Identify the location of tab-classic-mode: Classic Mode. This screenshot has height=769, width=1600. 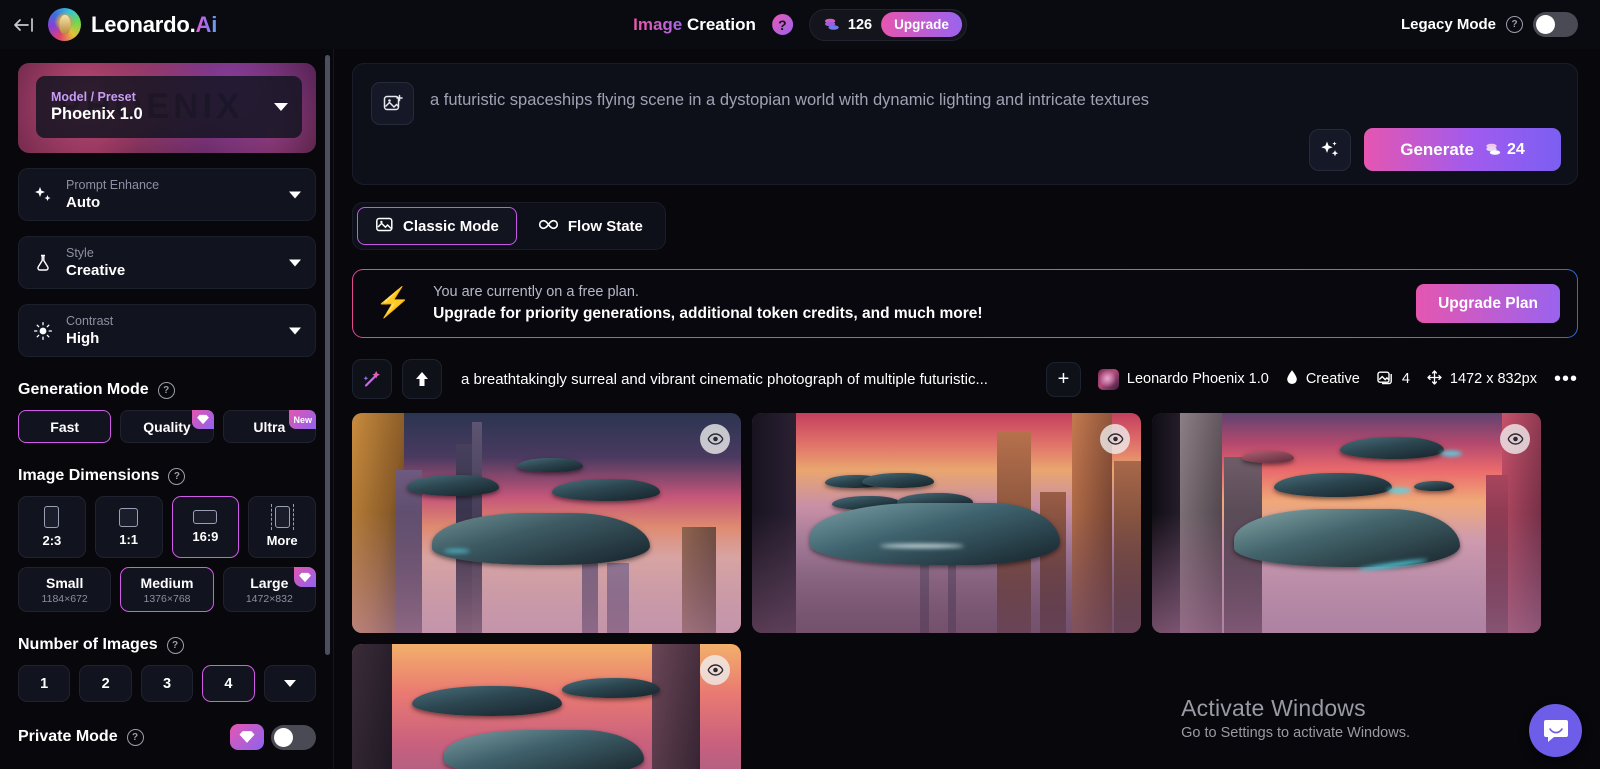
(437, 226).